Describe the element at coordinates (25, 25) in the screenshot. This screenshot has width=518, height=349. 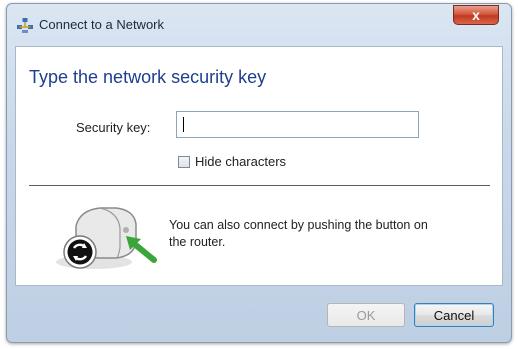
I see `network-icon` at that location.